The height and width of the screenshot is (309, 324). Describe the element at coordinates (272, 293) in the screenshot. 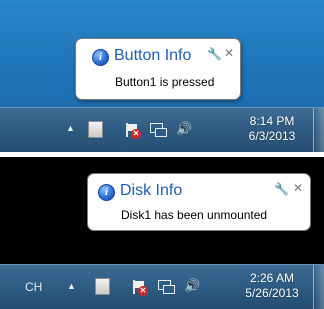

I see `clock-date: 5/26/2013` at that location.